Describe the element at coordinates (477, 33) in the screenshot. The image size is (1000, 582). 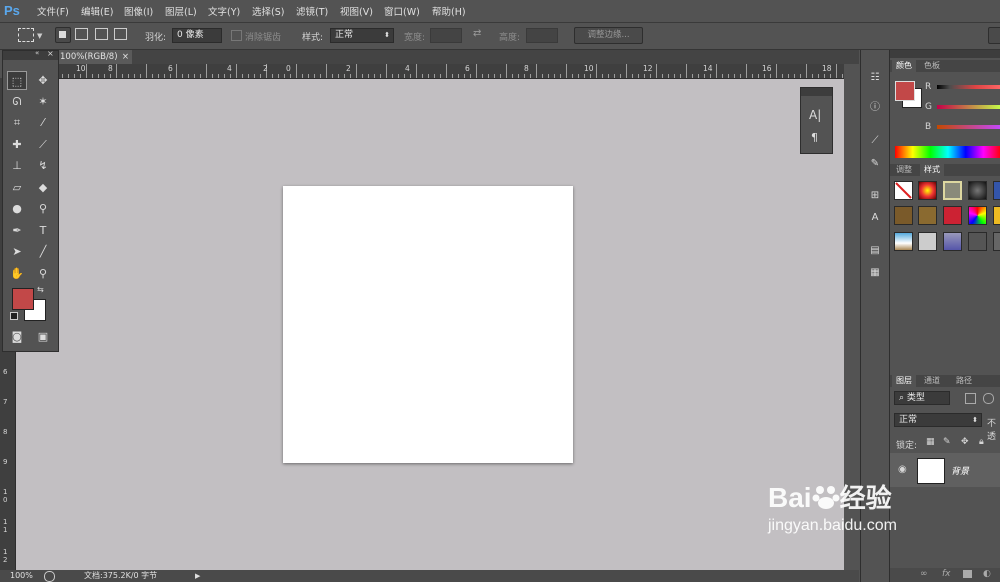
I see `swap-dimensions-icon: ⇄` at that location.